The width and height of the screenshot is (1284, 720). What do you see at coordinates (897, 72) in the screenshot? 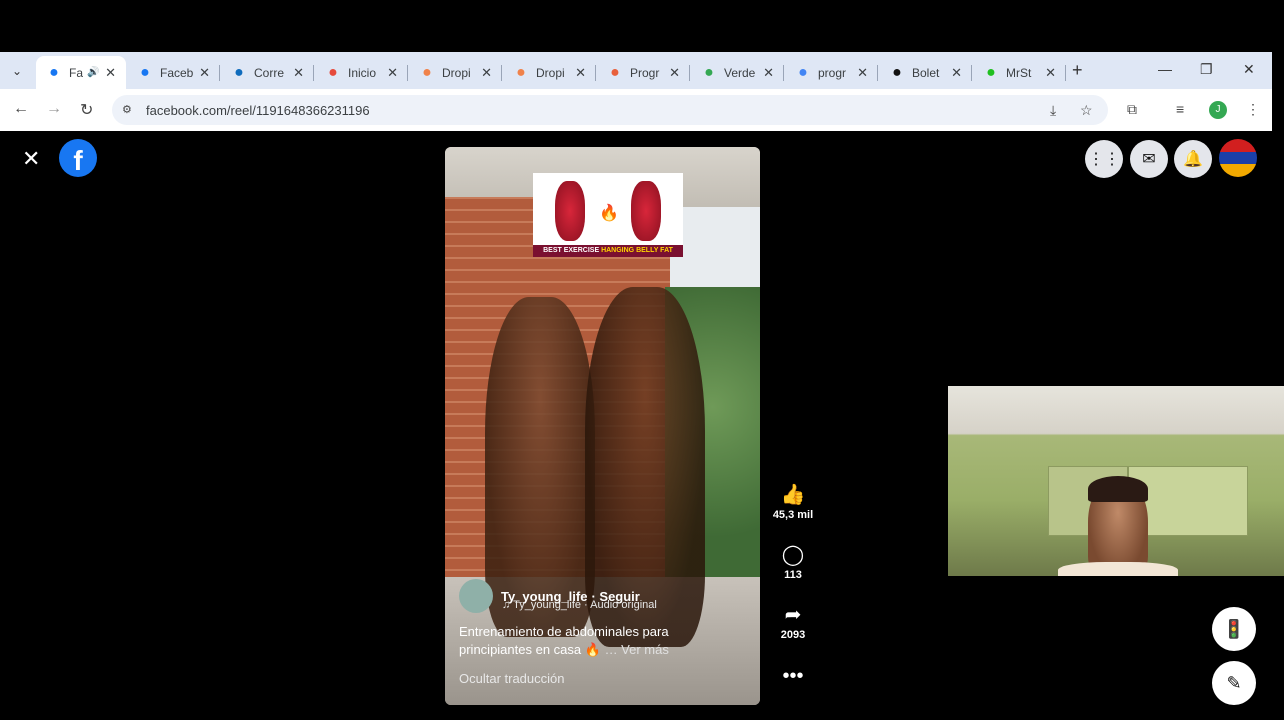
I see `t-icon: ●` at bounding box center [897, 72].